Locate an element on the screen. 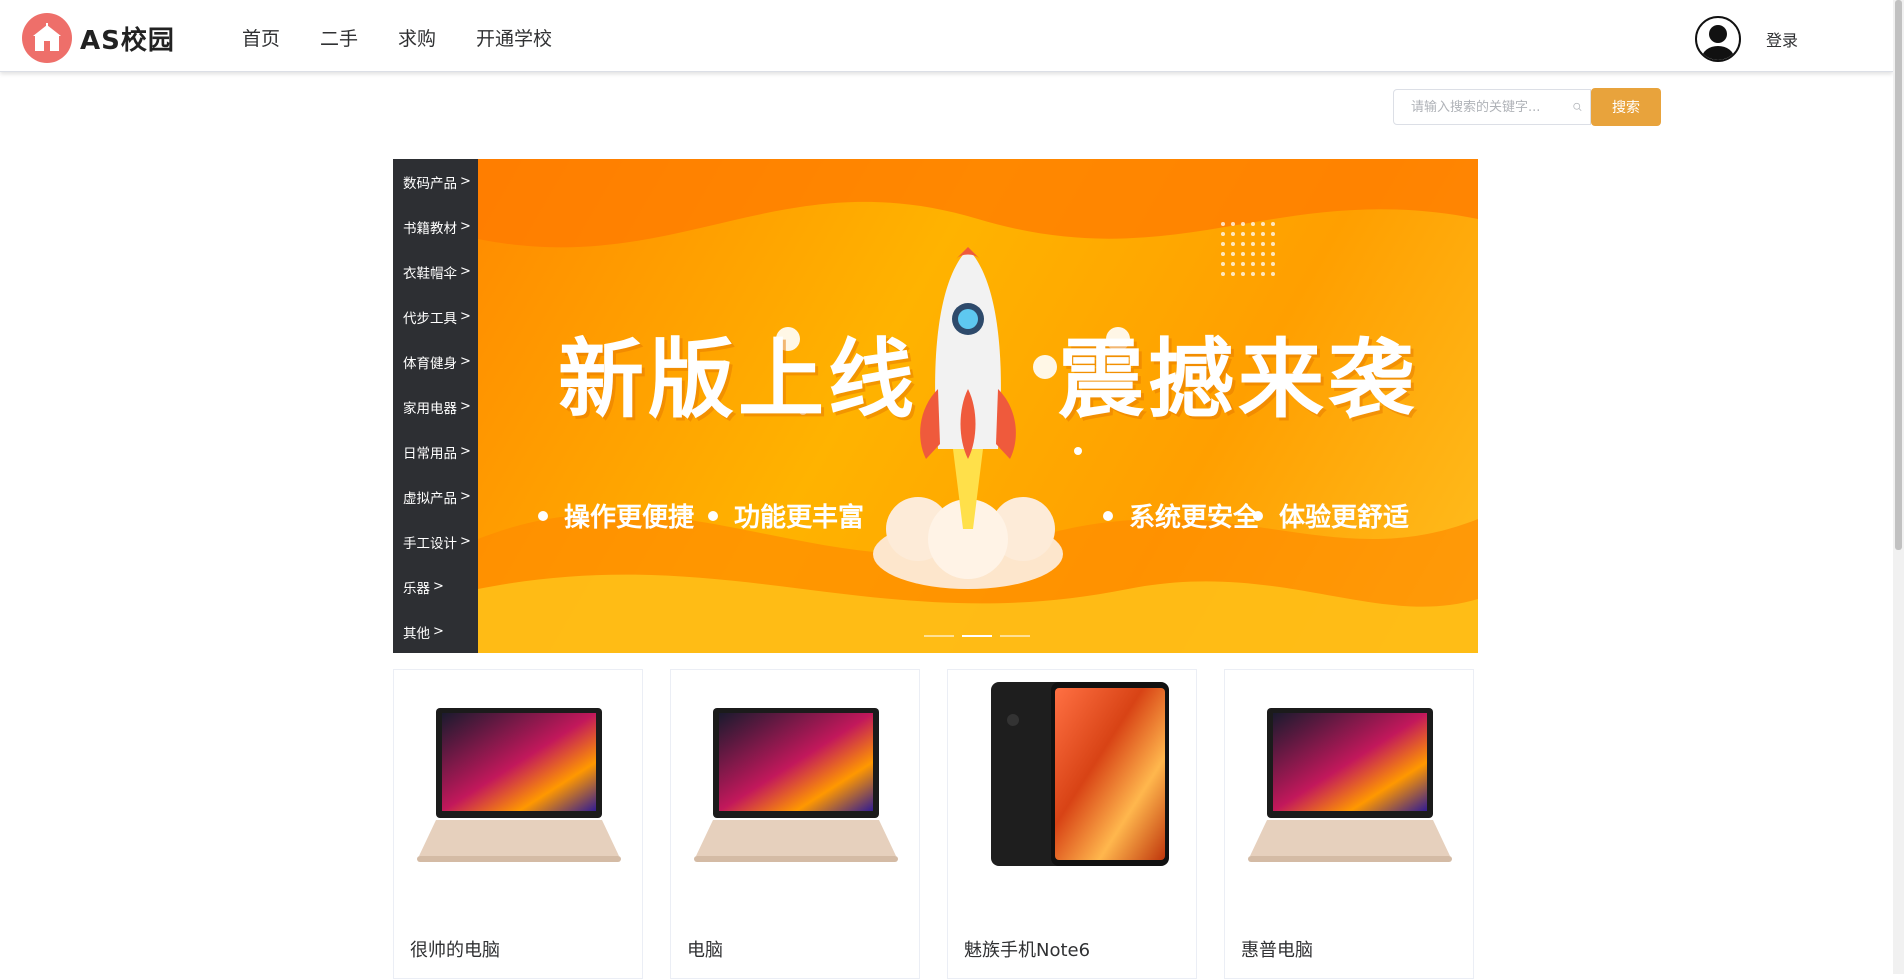 This screenshot has width=1904, height=979. product-card: 惠普电脑 is located at coordinates (1349, 824).